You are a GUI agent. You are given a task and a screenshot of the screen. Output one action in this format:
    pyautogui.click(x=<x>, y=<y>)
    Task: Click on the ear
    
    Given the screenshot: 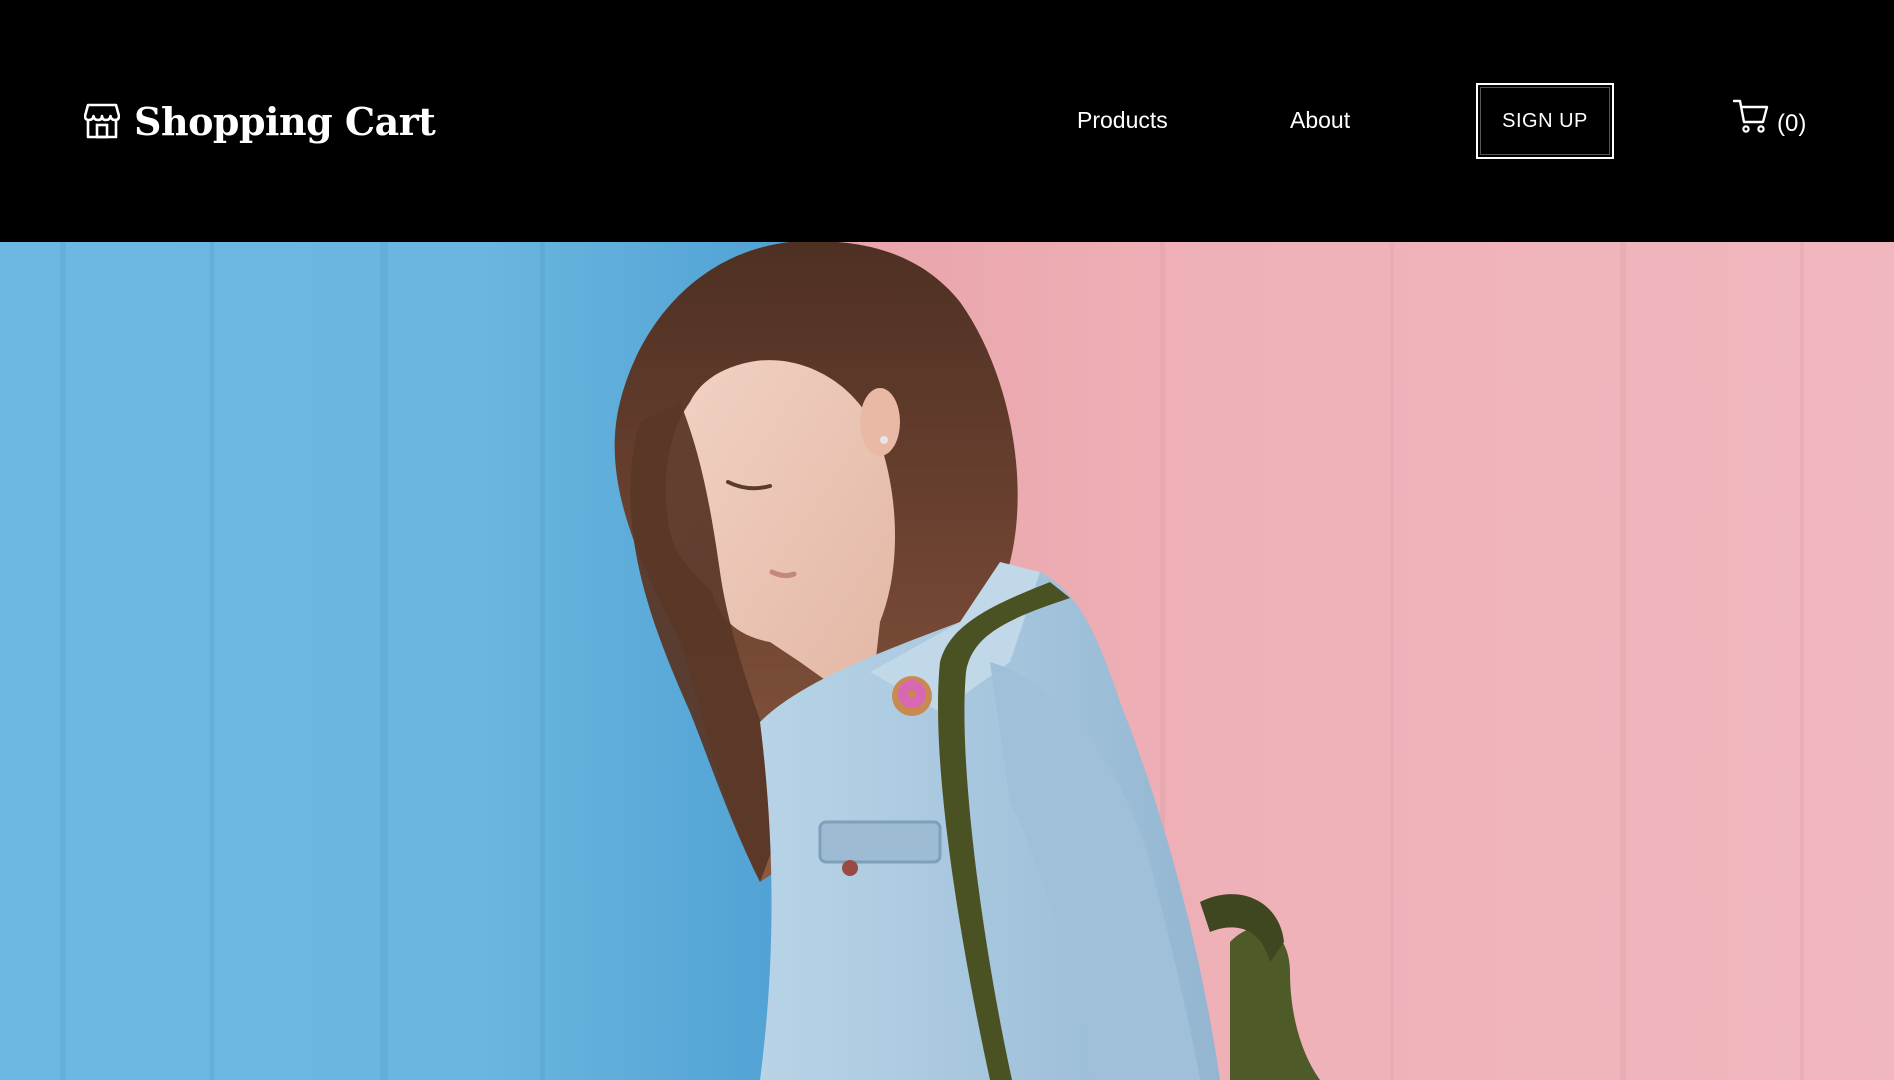 What is the action you would take?
    pyautogui.click(x=880, y=422)
    